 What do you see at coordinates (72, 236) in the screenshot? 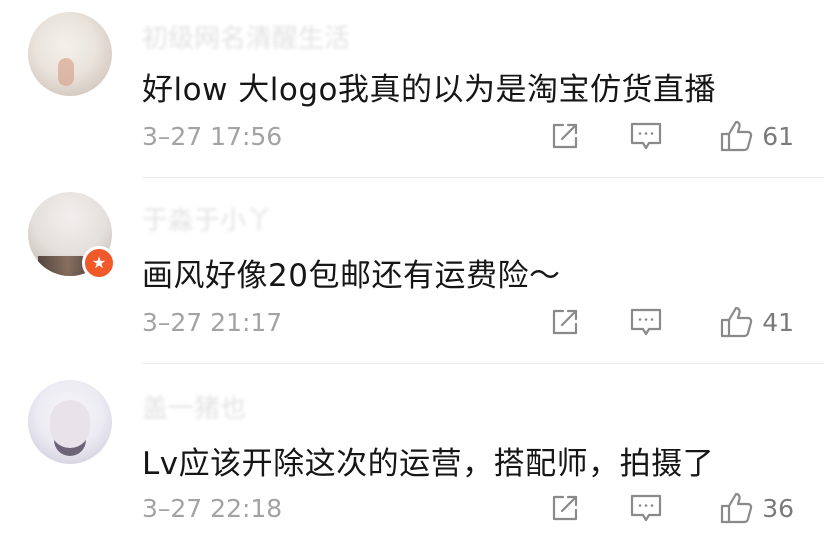
I see `avatar: ★` at bounding box center [72, 236].